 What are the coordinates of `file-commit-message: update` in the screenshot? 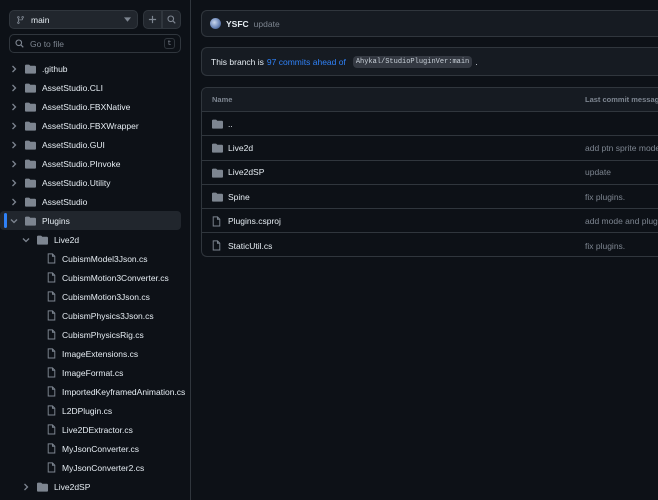 It's located at (598, 172).